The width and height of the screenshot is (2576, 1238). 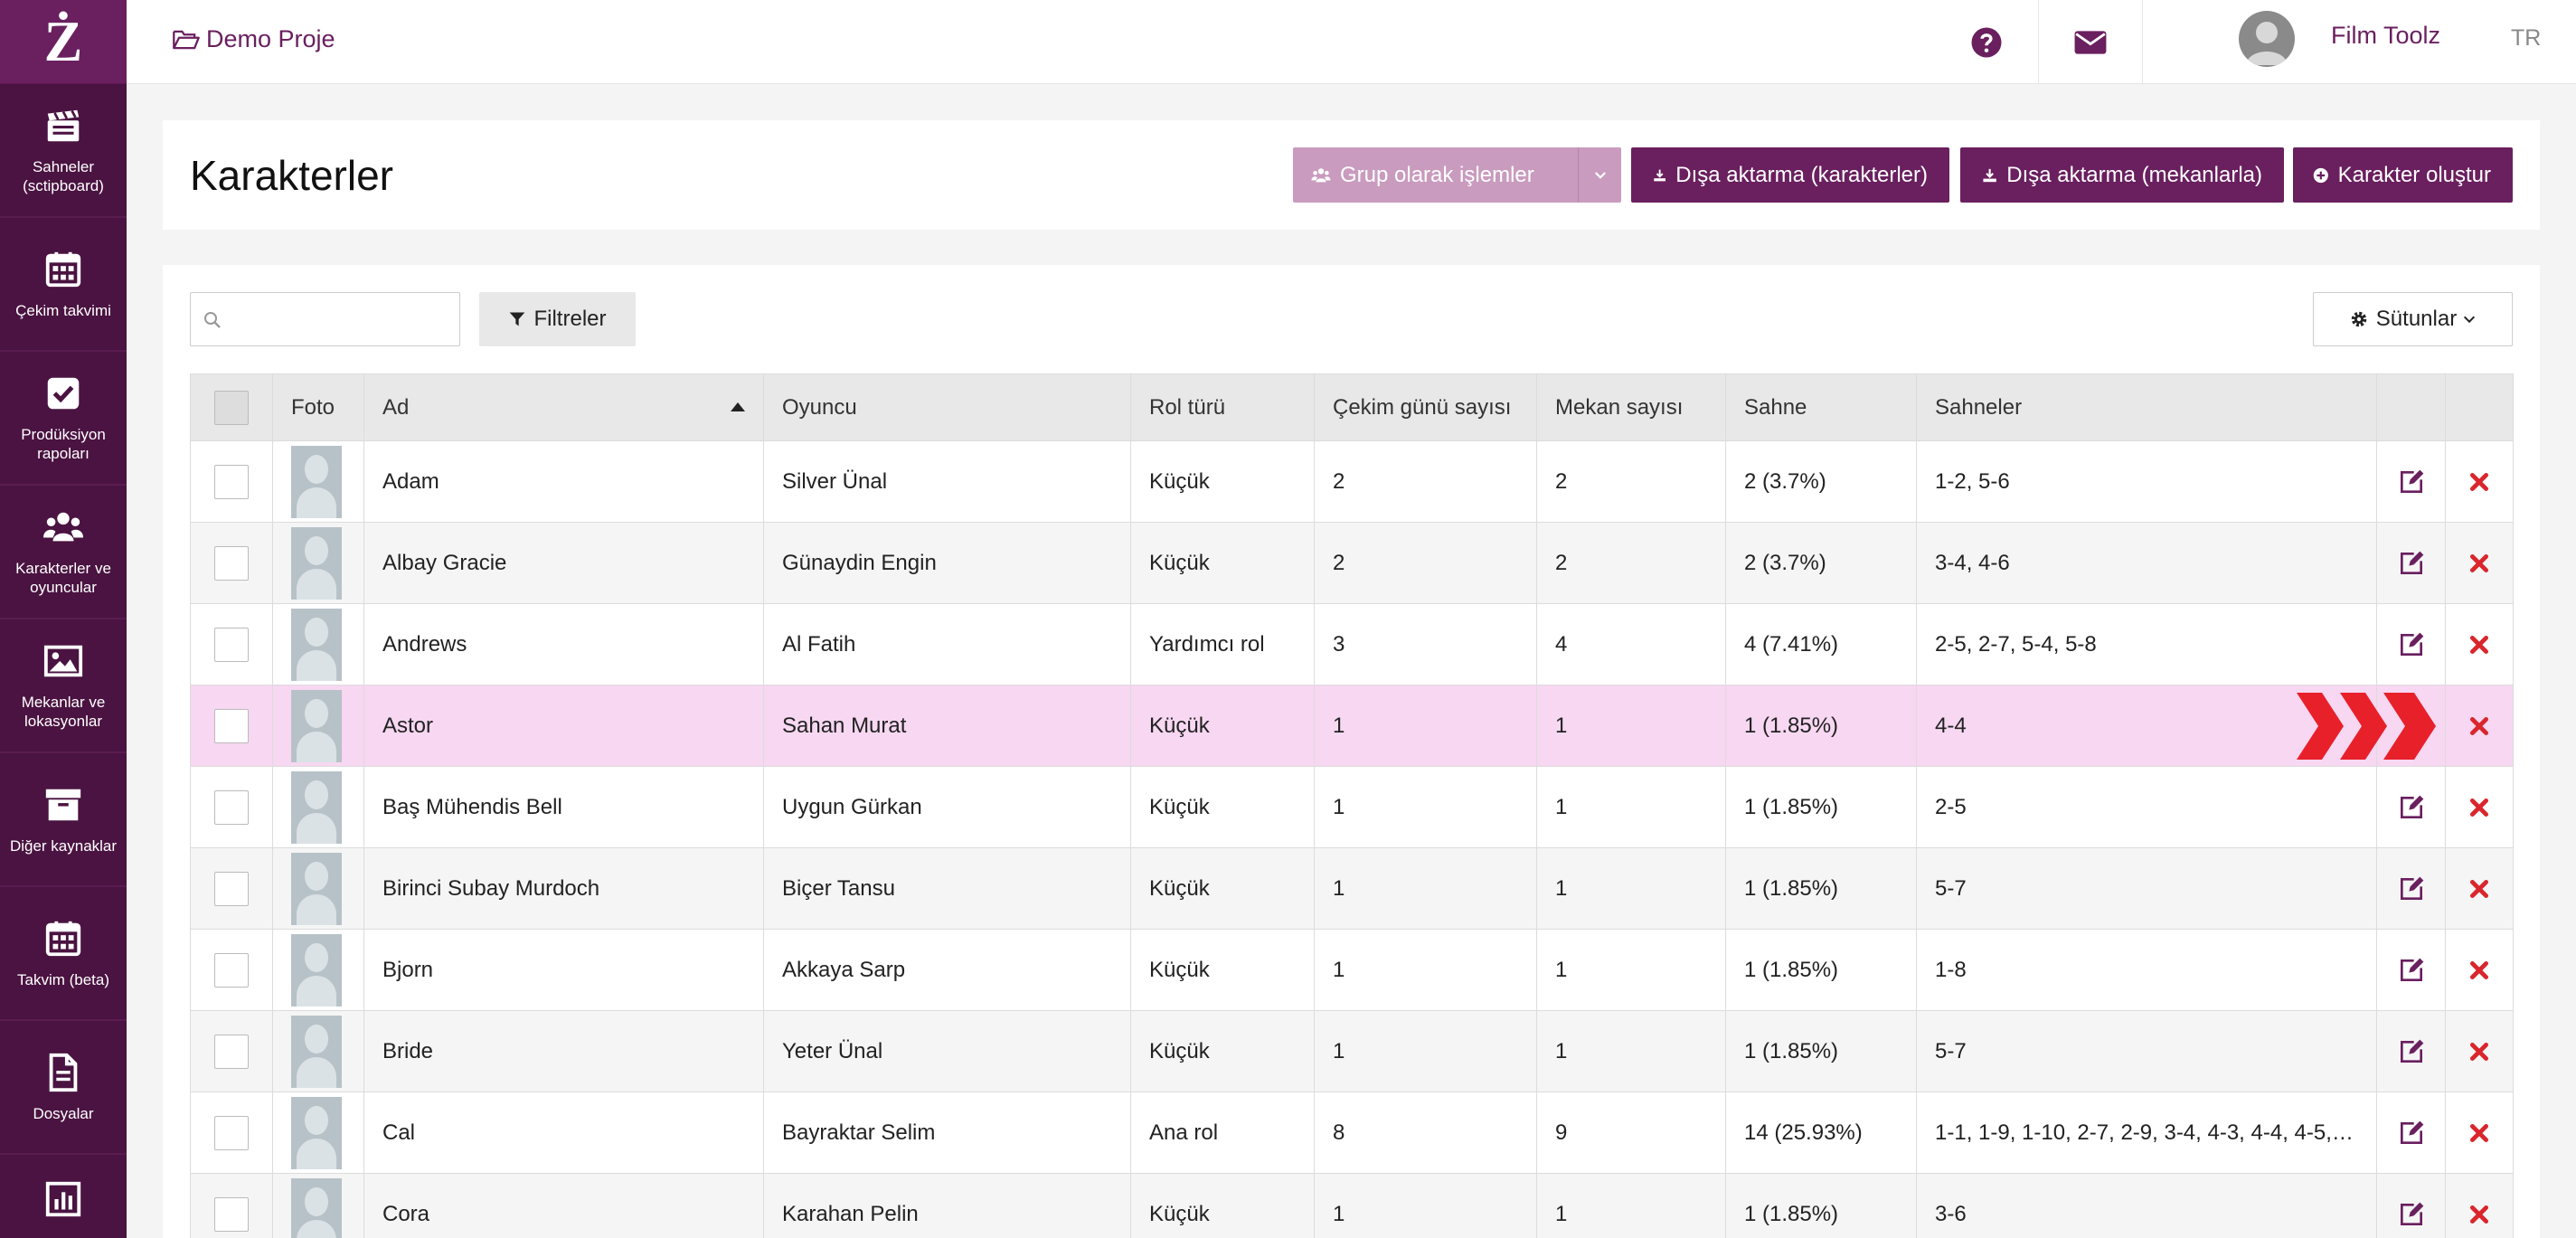 I want to click on sidebar-item-resources: Diğer kaynaklar, so click(x=63, y=820).